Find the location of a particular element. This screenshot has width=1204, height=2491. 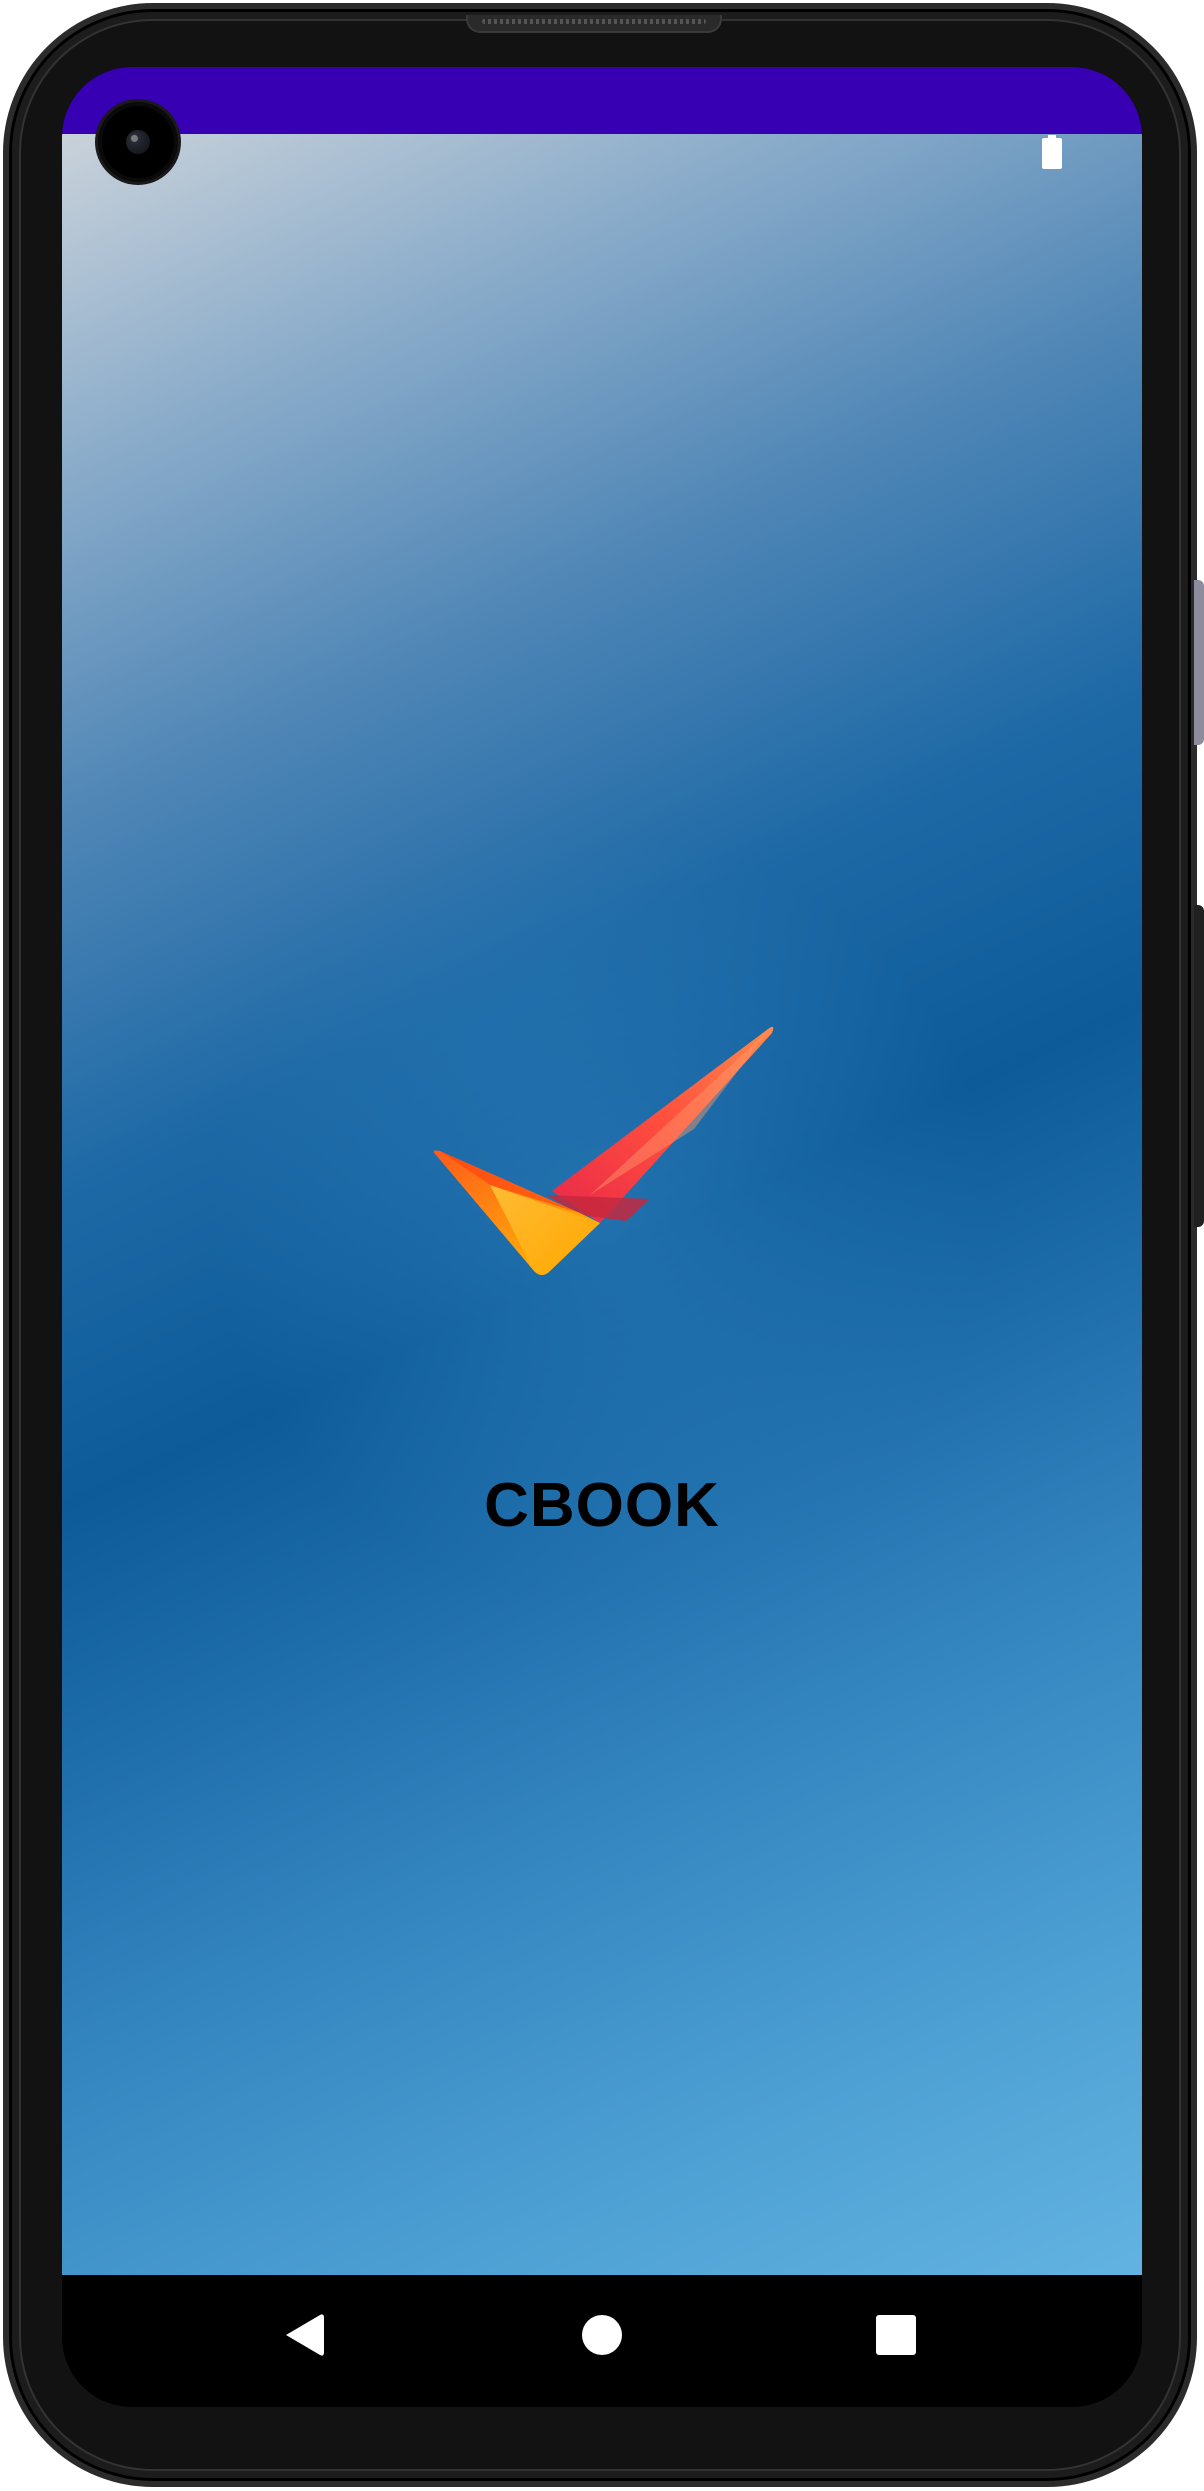

speaker-grille is located at coordinates (594, 24).